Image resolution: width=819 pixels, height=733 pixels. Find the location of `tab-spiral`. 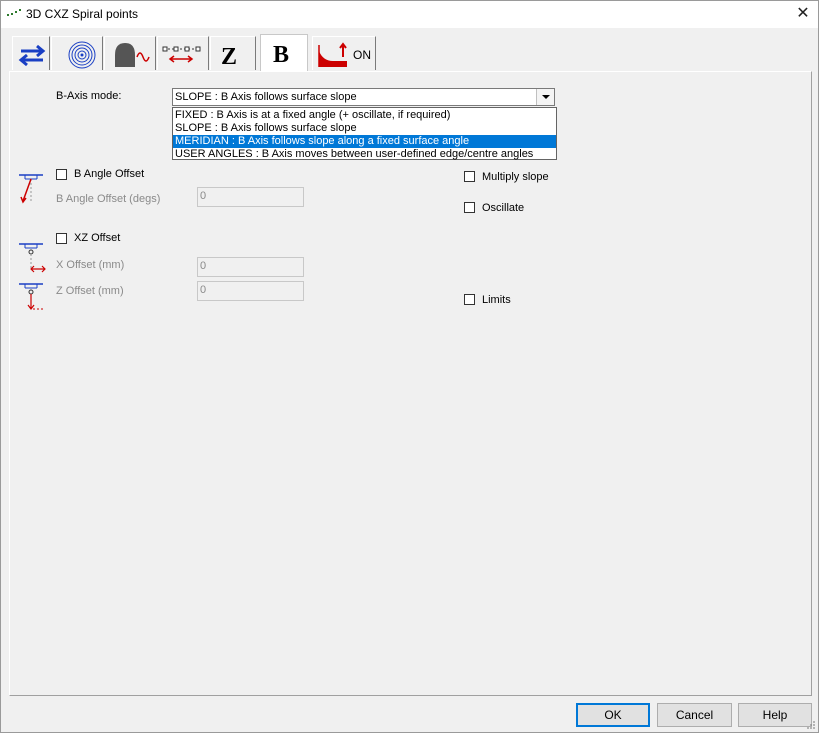

tab-spiral is located at coordinates (77, 53).